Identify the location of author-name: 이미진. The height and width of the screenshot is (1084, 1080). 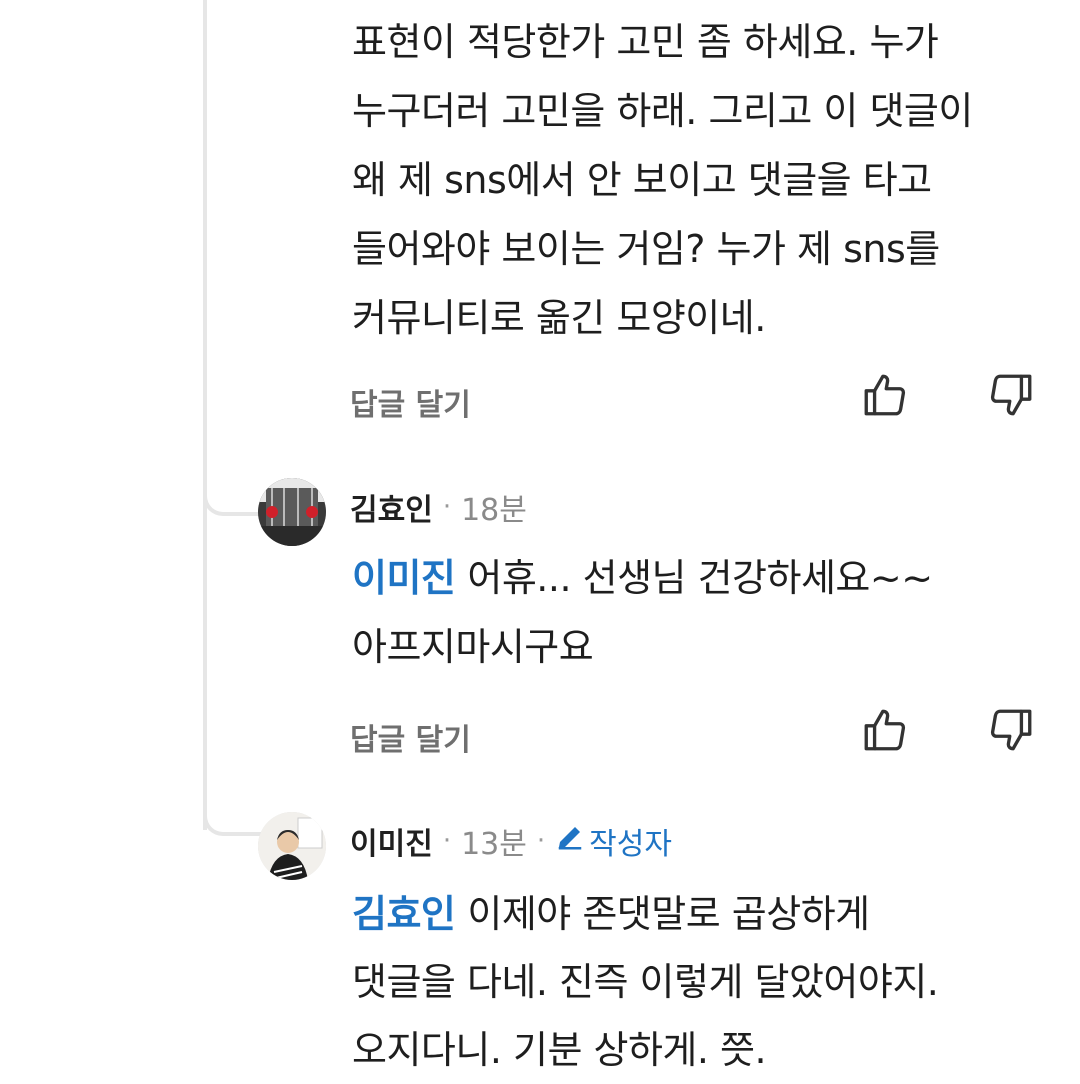
(391, 841).